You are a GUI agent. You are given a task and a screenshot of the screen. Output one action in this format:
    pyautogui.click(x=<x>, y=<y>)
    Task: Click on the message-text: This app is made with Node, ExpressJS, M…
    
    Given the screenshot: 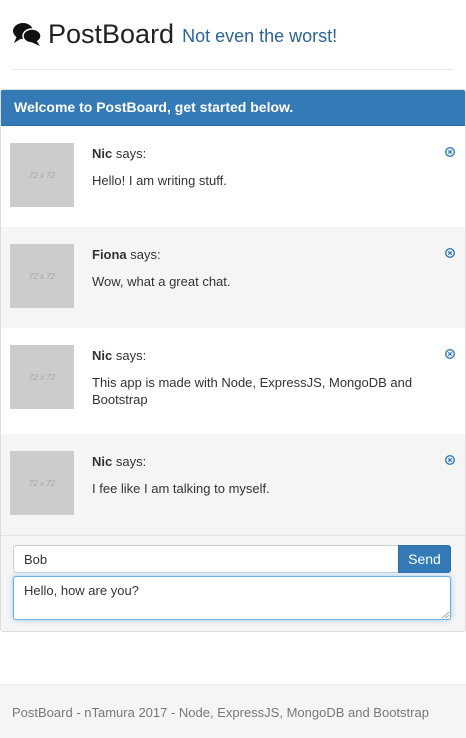 What is the action you would take?
    pyautogui.click(x=252, y=391)
    